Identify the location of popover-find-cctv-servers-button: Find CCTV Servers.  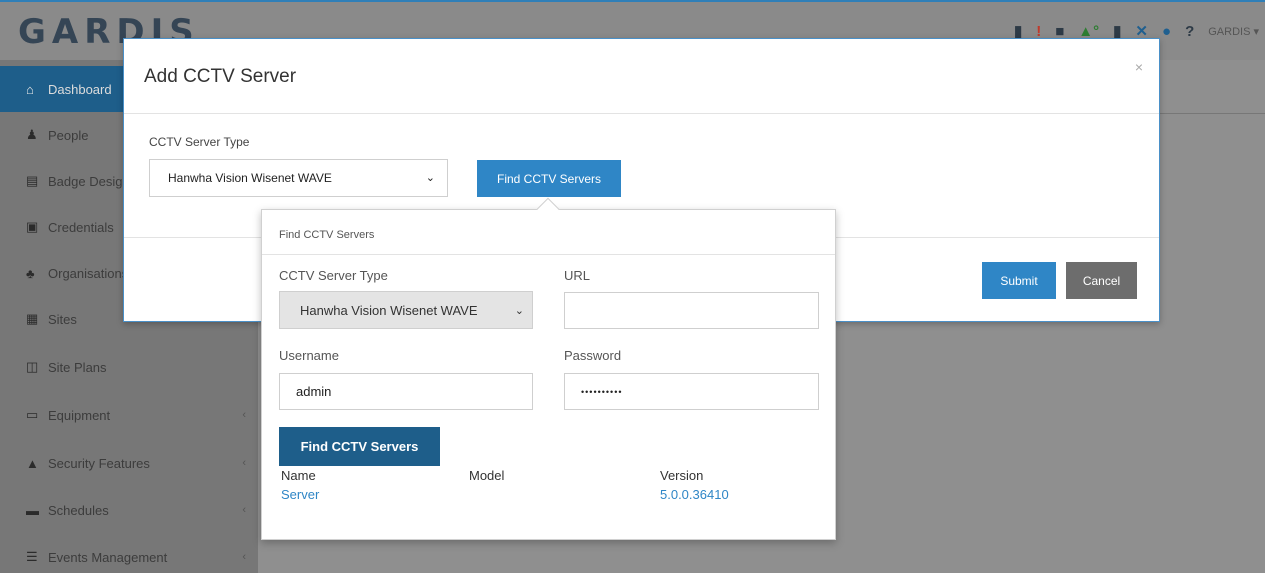
(359, 446).